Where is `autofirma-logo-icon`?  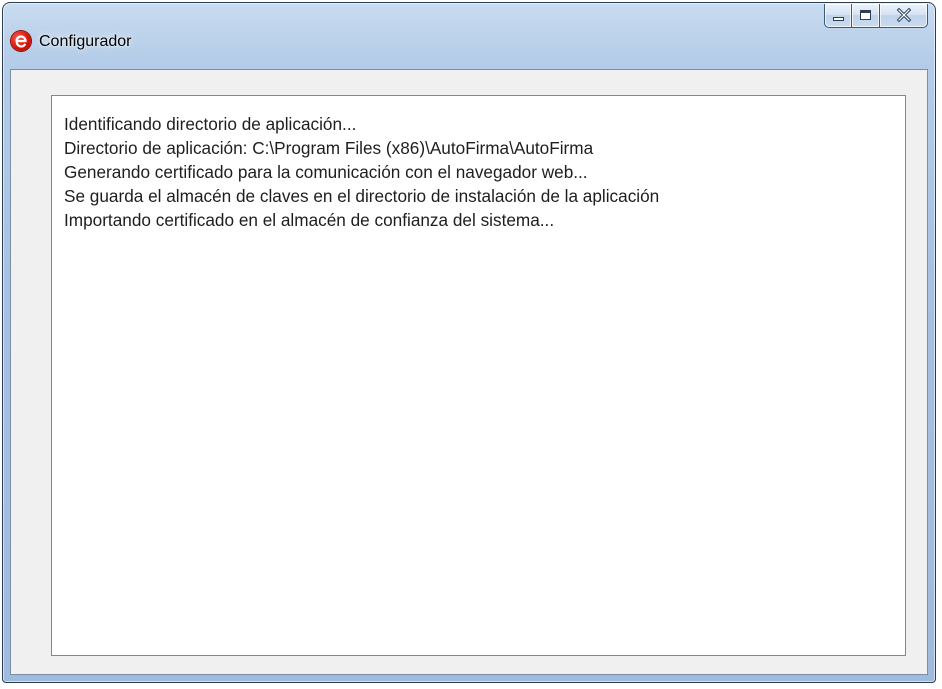
autofirma-logo-icon is located at coordinates (21, 41).